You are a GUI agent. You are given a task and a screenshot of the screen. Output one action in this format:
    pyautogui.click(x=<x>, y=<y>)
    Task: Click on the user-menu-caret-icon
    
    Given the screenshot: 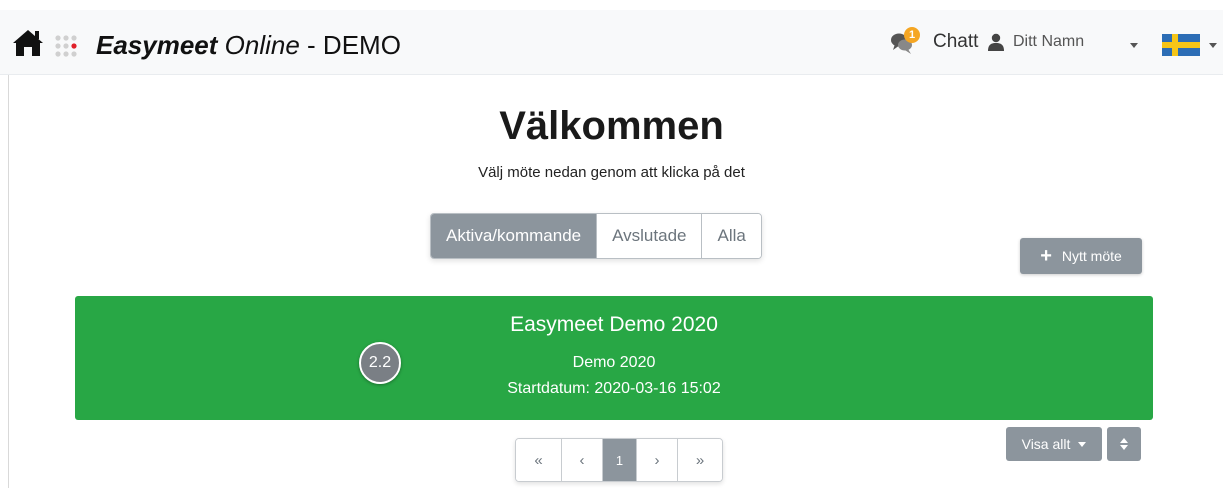 What is the action you would take?
    pyautogui.click(x=1134, y=45)
    